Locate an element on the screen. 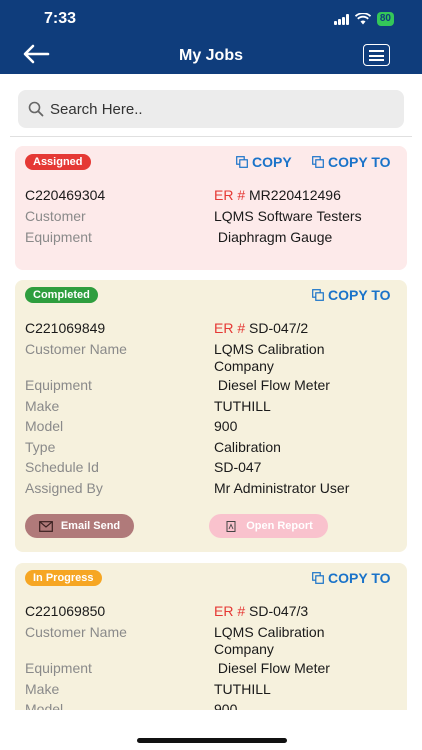 Image resolution: width=422 pixels, height=750 pixels. er-value: MR220412496 is located at coordinates (295, 195).